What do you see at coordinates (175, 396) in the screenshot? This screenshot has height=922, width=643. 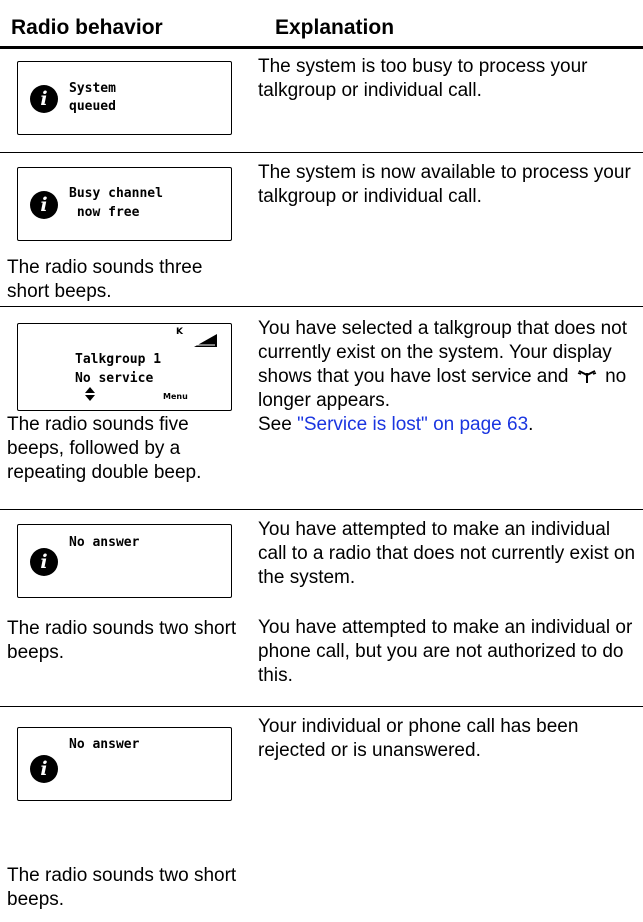 I see `menu-softkey-label: Menu` at bounding box center [175, 396].